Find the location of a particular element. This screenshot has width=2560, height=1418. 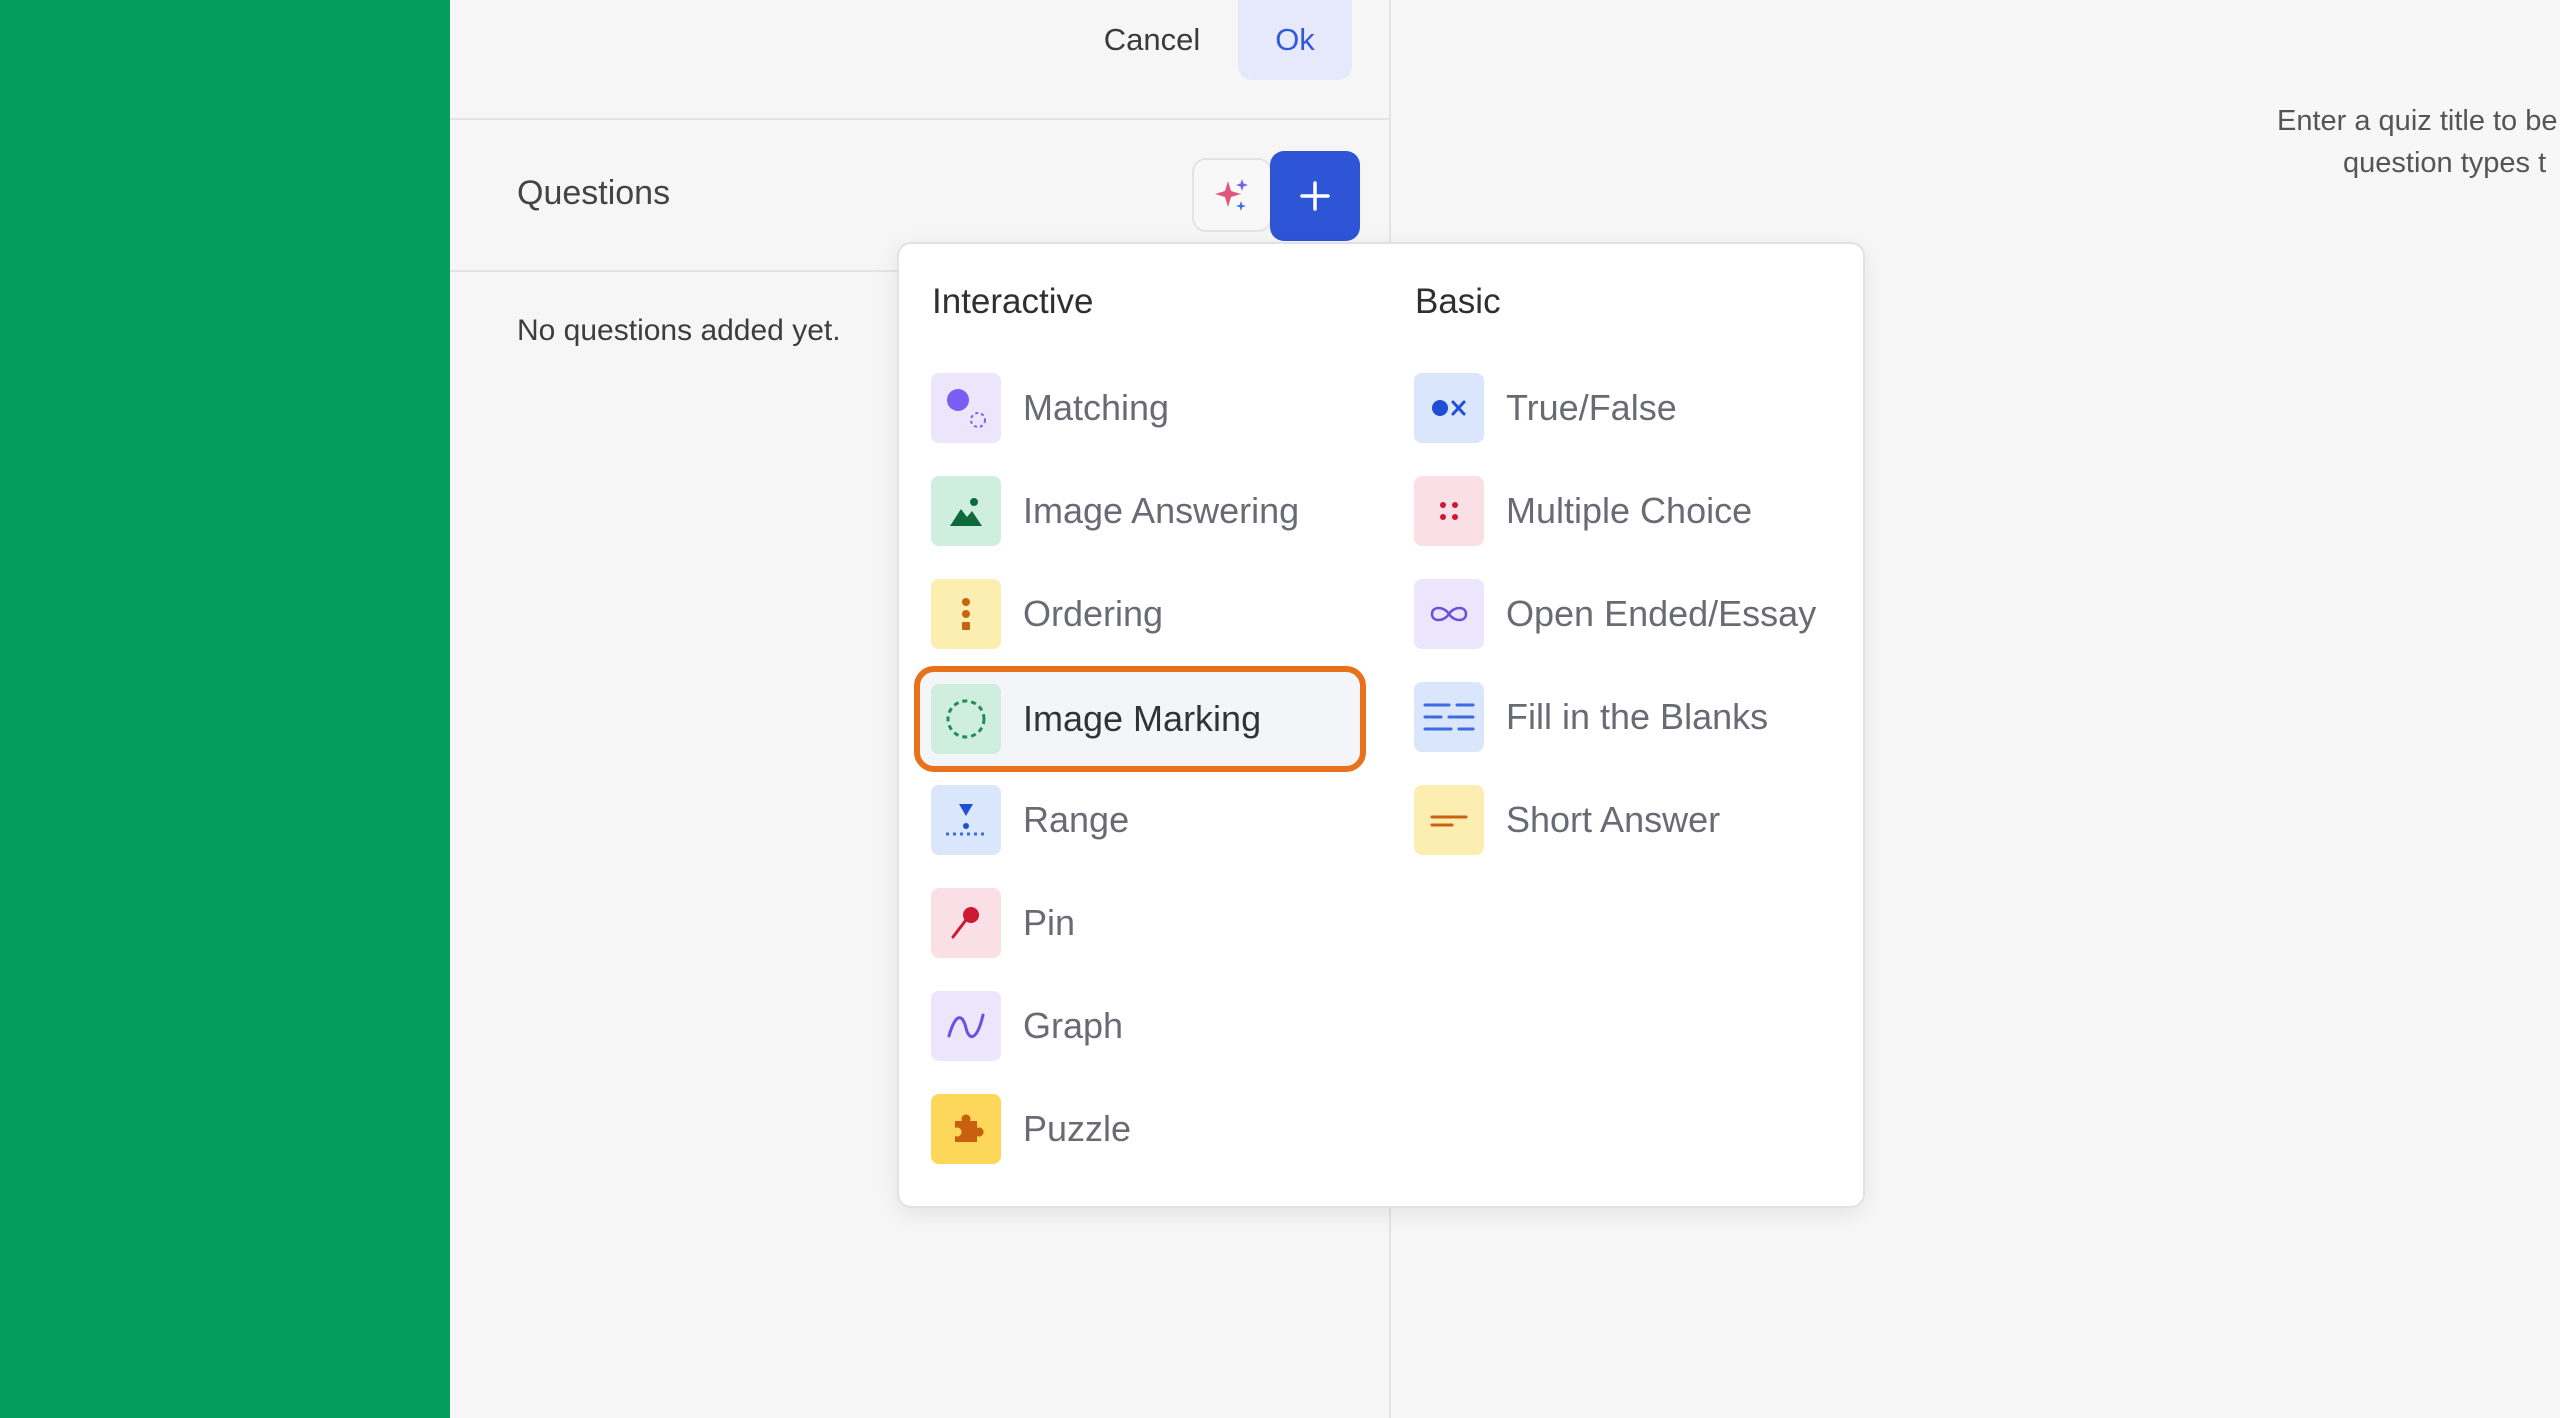

menu-item-image-marking: Image Marking is located at coordinates (1140, 719).